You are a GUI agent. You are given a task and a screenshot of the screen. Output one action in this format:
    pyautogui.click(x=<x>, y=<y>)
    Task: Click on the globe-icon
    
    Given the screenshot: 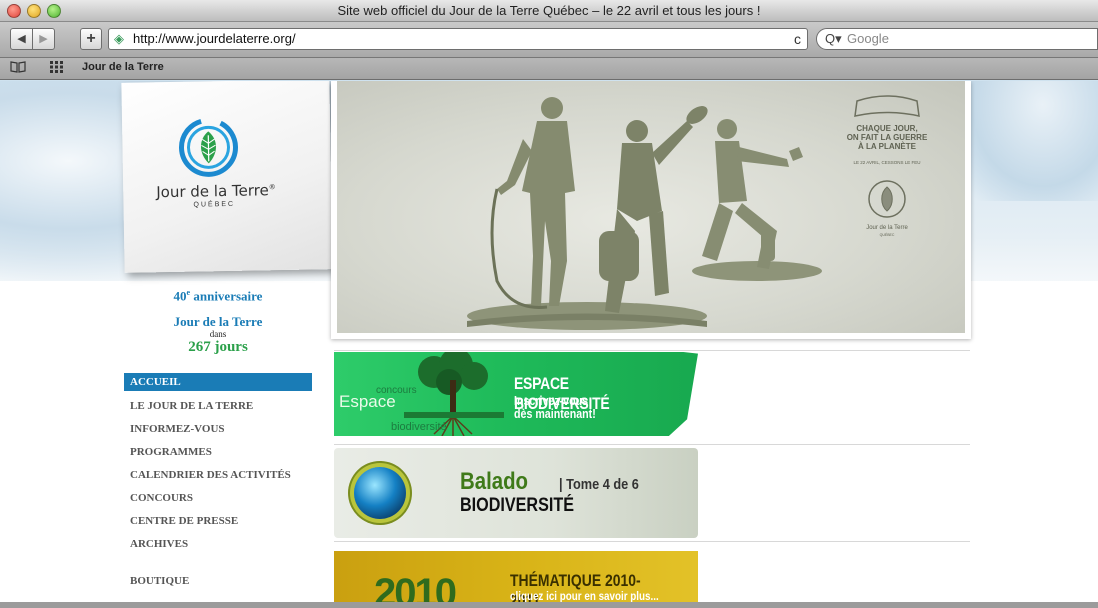 What is the action you would take?
    pyautogui.click(x=380, y=493)
    